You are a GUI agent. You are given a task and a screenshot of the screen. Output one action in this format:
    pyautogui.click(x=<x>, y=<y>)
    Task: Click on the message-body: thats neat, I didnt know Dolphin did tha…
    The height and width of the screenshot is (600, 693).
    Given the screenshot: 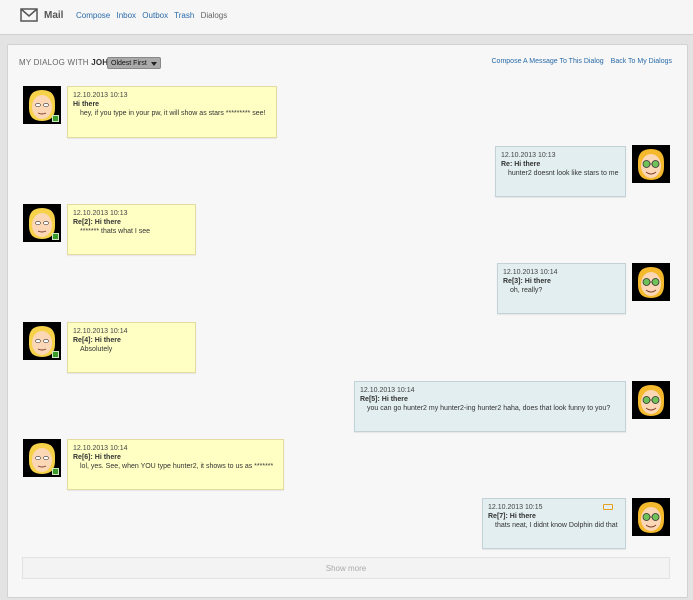 What is the action you would take?
    pyautogui.click(x=556, y=525)
    